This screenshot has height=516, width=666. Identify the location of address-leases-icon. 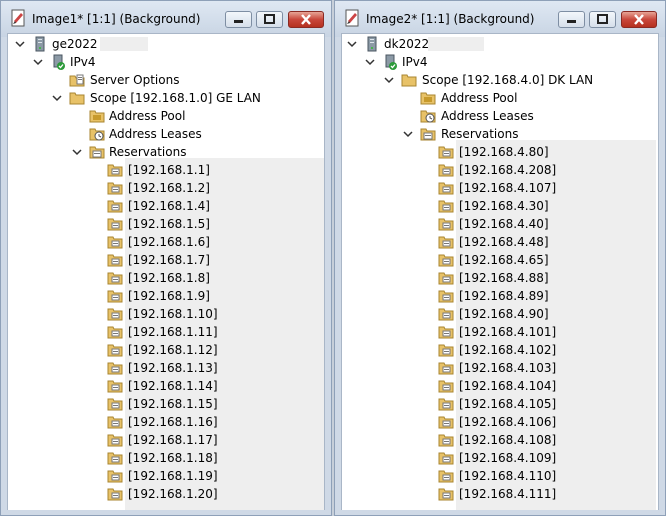
(428, 116).